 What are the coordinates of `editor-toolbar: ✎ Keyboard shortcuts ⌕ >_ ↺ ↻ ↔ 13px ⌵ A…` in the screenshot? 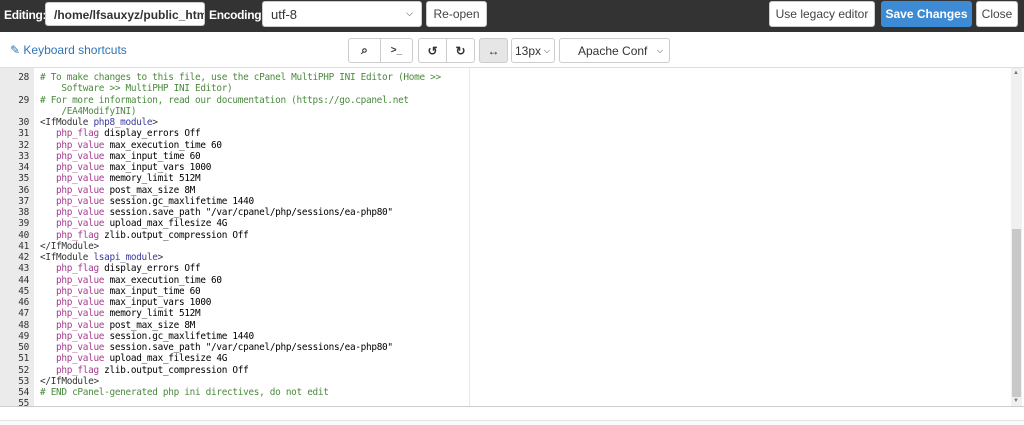 It's located at (512, 50).